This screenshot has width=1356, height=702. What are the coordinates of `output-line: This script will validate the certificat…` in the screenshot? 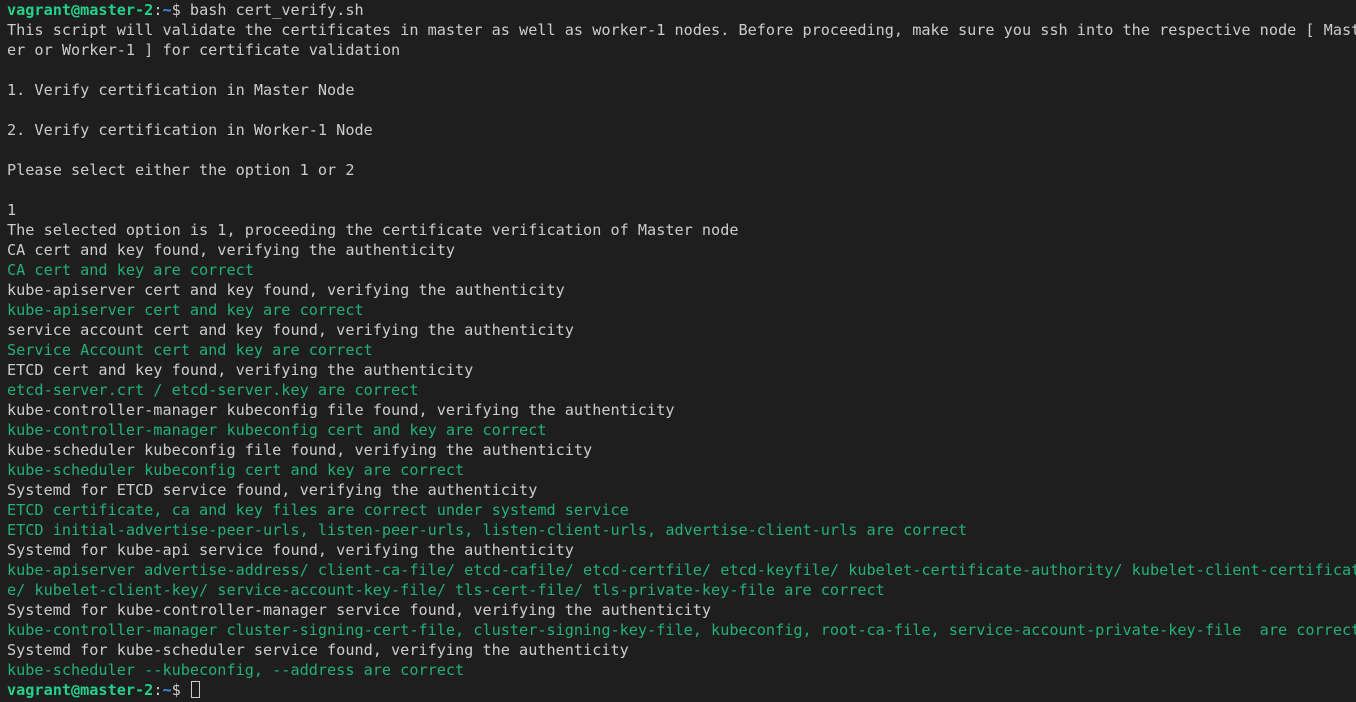 It's located at (681, 30).